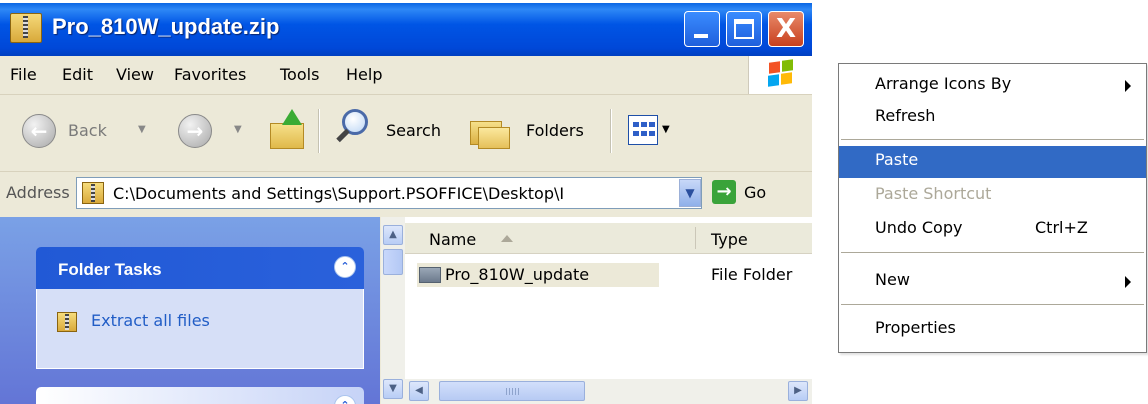  I want to click on folder-tasks-header: Folder Tasks ⌃, so click(200, 268).